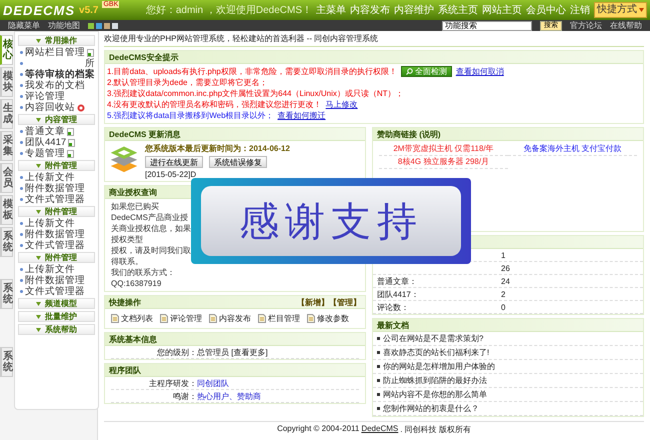  What do you see at coordinates (443, 162) in the screenshot?
I see `sponsor-link: 8核4G 独立服务器 298/月` at bounding box center [443, 162].